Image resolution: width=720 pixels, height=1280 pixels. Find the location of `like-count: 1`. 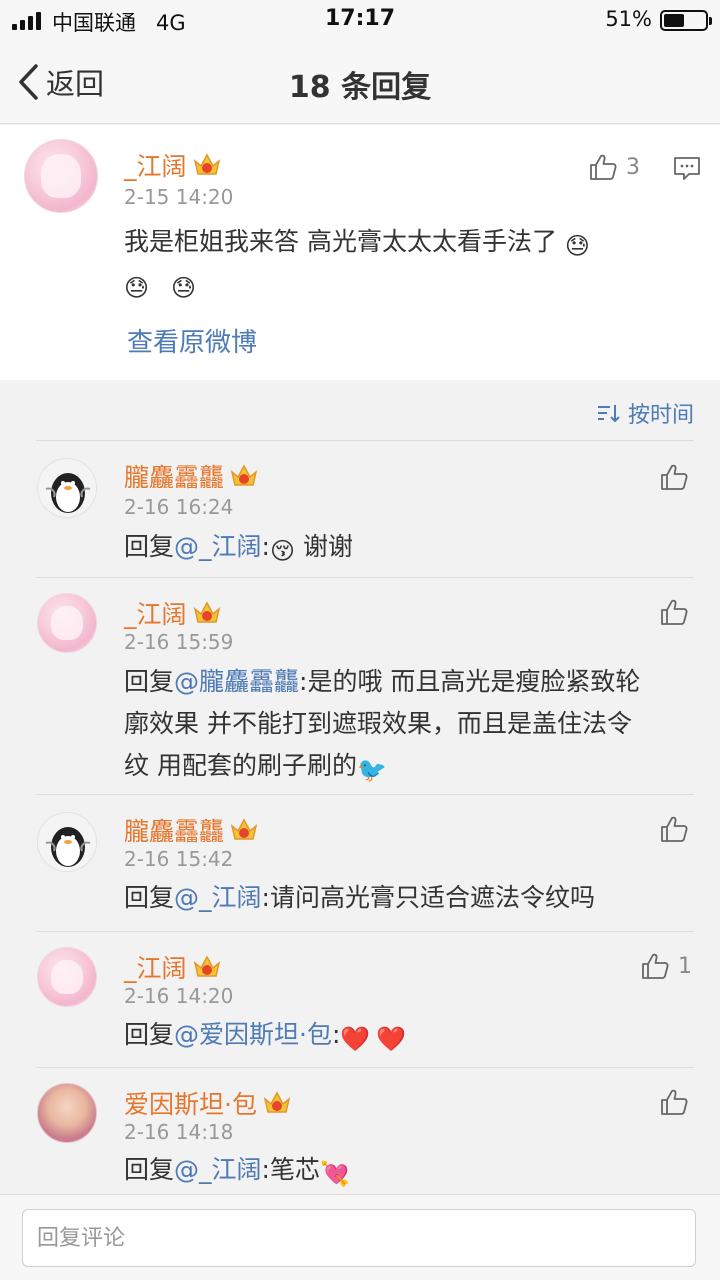

like-count: 1 is located at coordinates (685, 966).